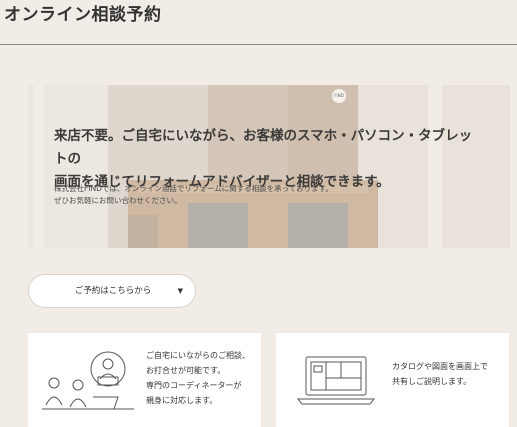 The image size is (517, 427). What do you see at coordinates (194, 385) in the screenshot?
I see `card-line: 専門のコーディネーターが` at bounding box center [194, 385].